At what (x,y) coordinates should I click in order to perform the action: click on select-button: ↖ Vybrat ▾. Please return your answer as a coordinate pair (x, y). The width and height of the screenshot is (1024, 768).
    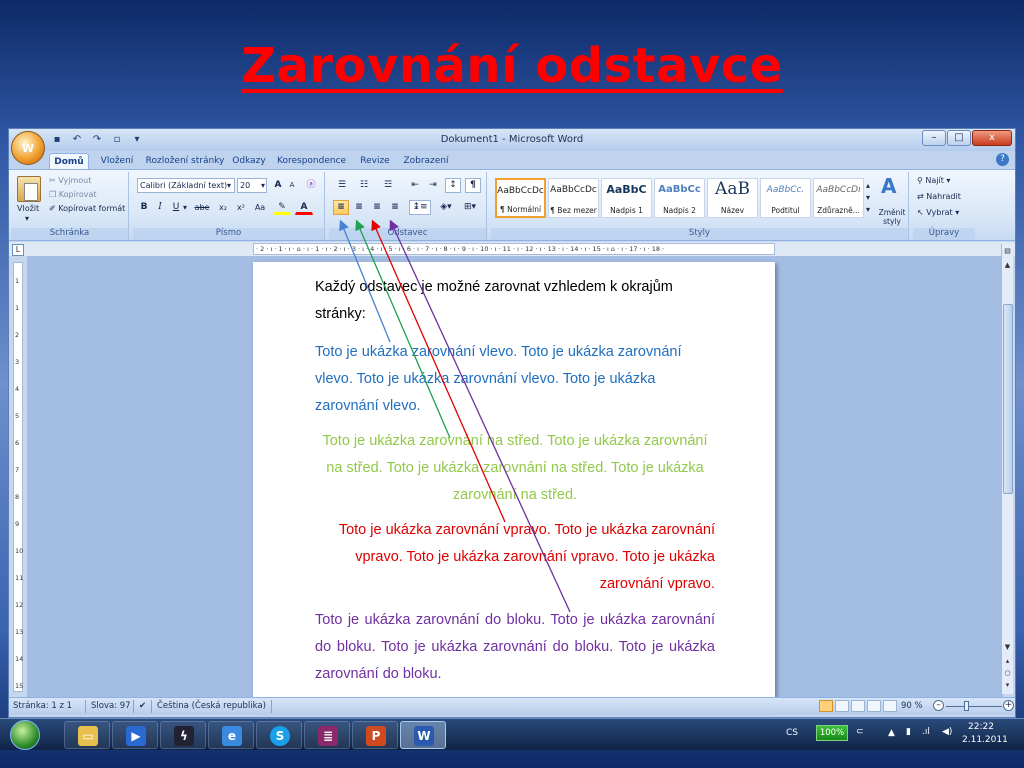
    Looking at the image, I should click on (938, 212).